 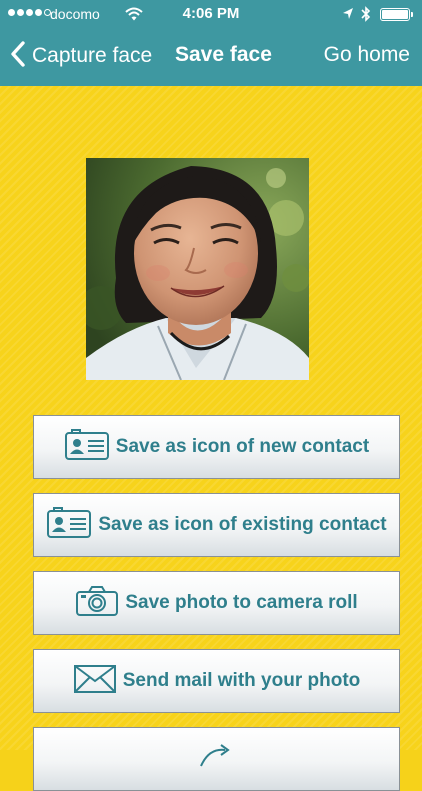 What do you see at coordinates (197, 269) in the screenshot?
I see `face-photo` at bounding box center [197, 269].